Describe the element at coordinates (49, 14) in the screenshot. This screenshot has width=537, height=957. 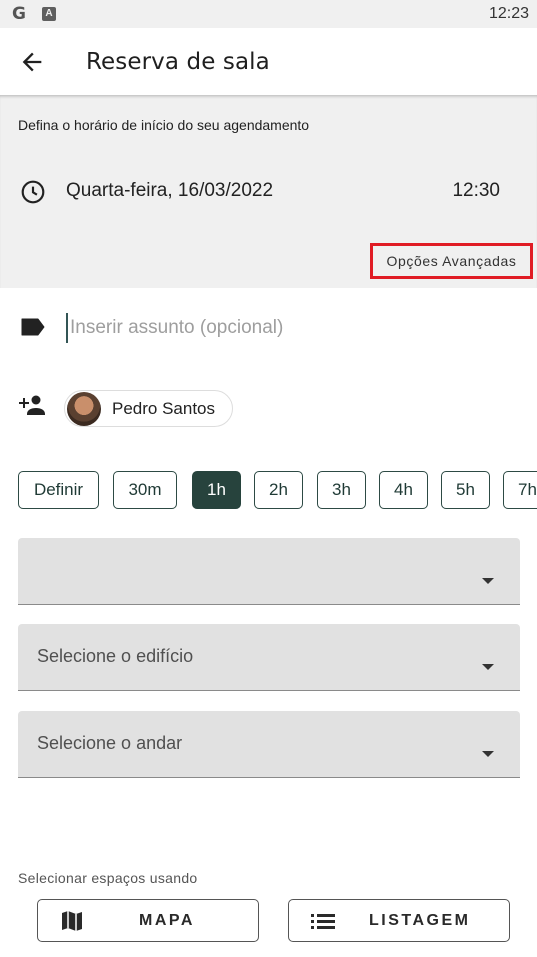
I see `font-a-icon: A` at that location.